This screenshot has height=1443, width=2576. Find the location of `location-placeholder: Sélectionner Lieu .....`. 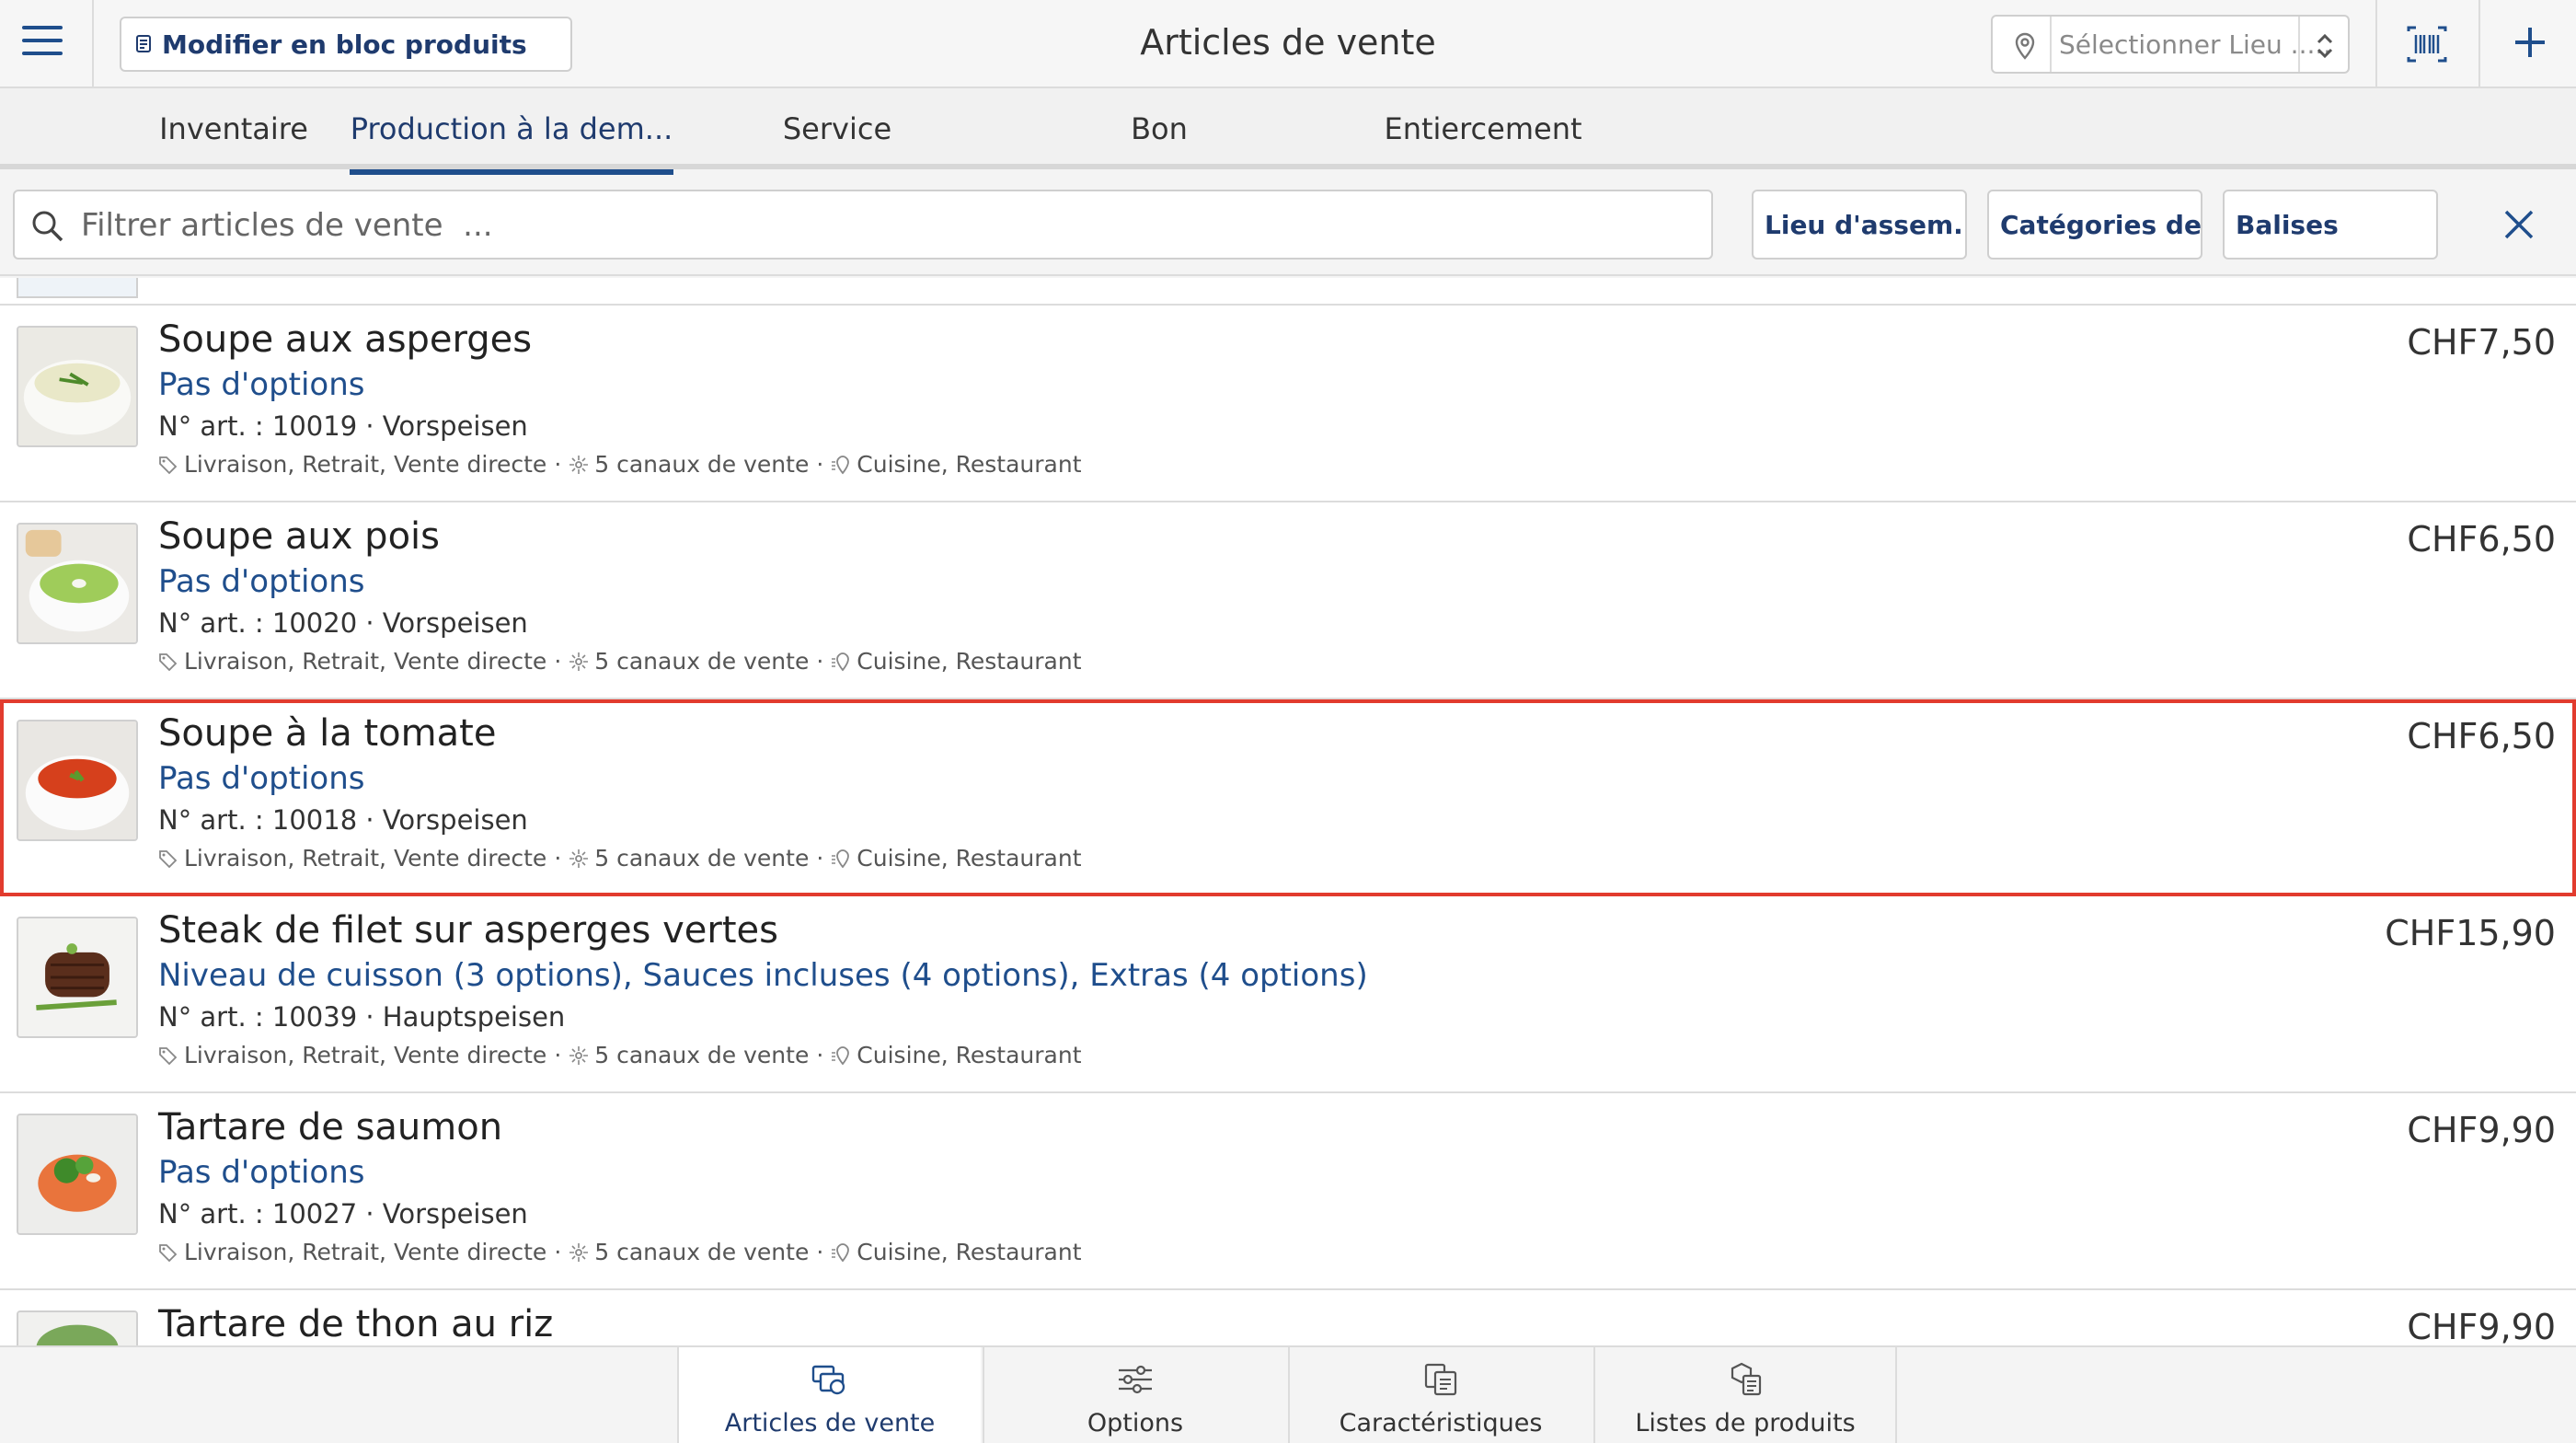

location-placeholder: Sélectionner Lieu ..... is located at coordinates (2195, 45).